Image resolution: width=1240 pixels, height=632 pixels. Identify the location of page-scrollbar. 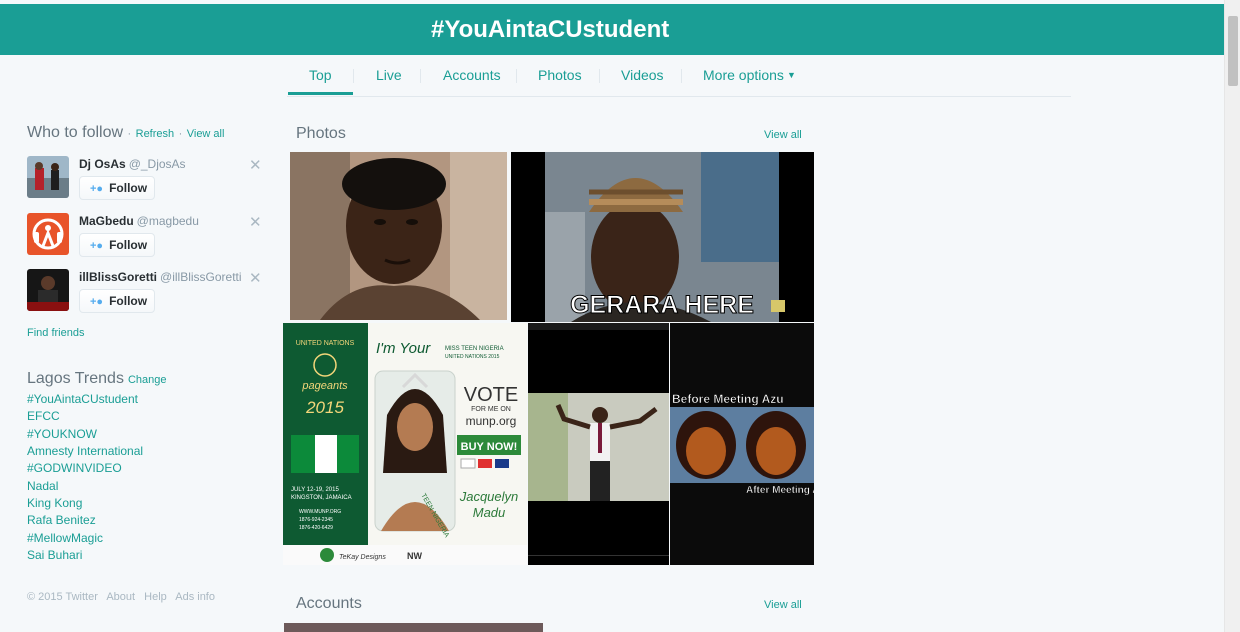
(1232, 316).